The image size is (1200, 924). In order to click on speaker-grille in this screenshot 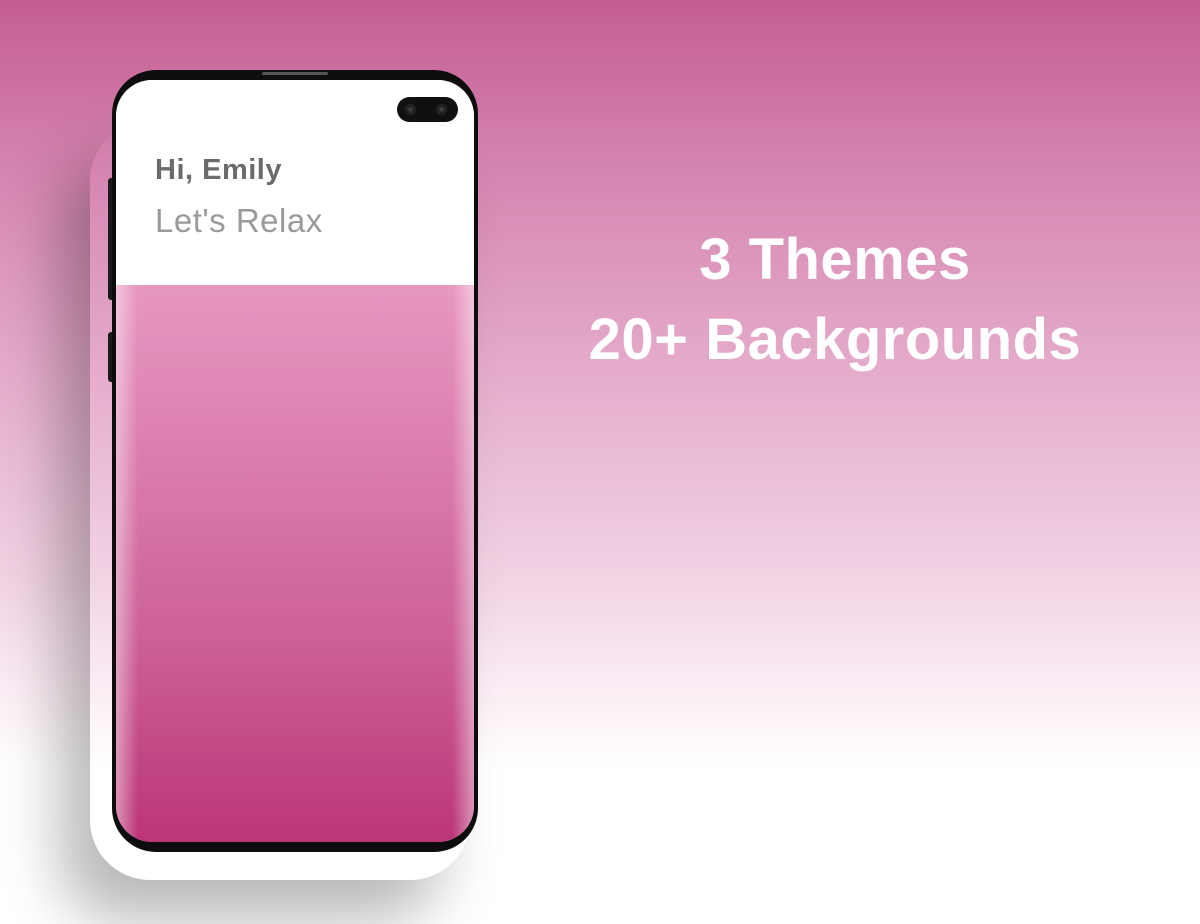, I will do `click(295, 73)`.